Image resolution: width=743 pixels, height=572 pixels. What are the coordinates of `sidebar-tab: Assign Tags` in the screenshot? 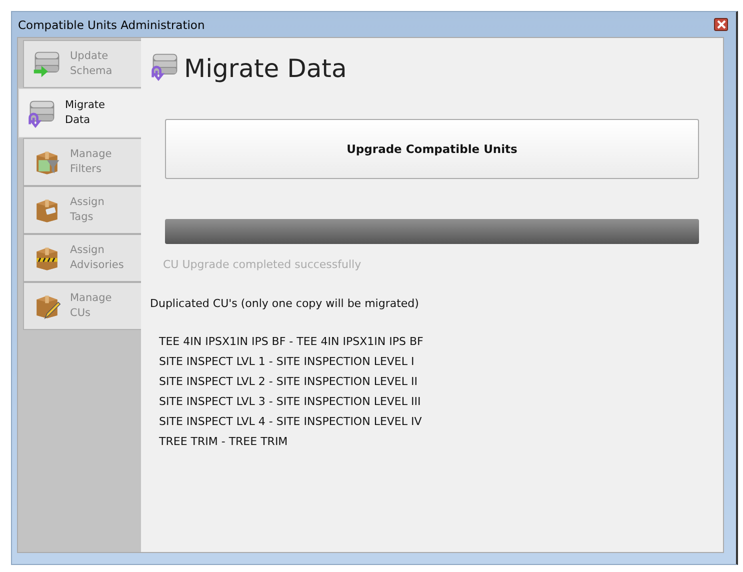 It's located at (82, 210).